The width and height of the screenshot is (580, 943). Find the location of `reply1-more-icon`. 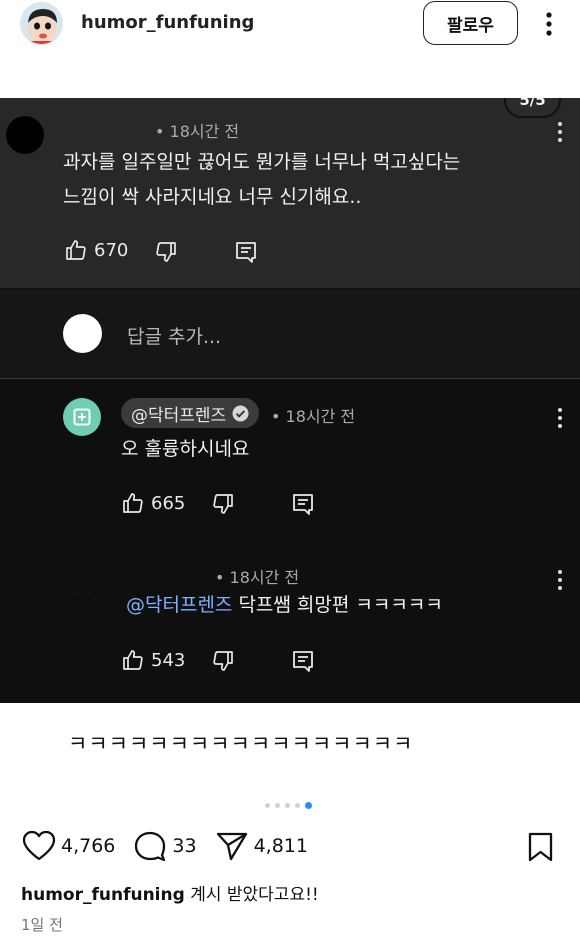

reply1-more-icon is located at coordinates (560, 418).